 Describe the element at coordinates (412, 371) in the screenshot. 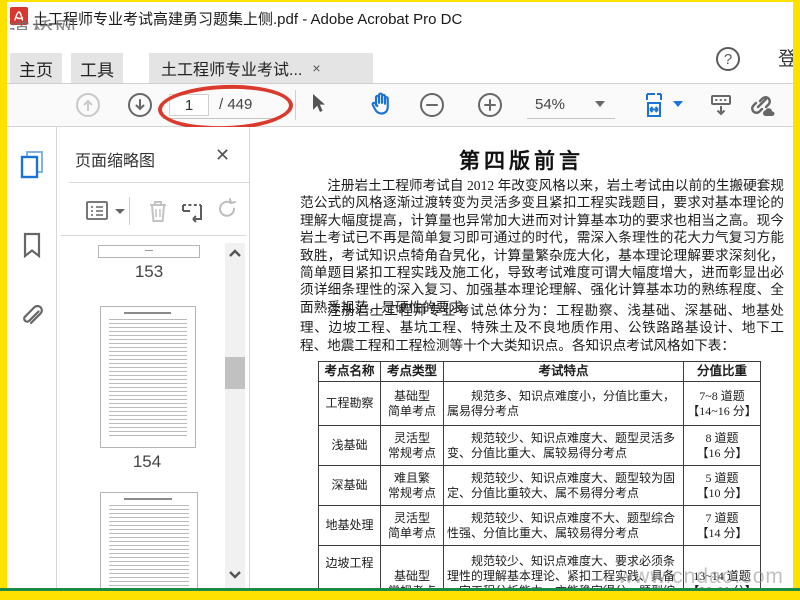

I see `col-header: 考点类型` at that location.